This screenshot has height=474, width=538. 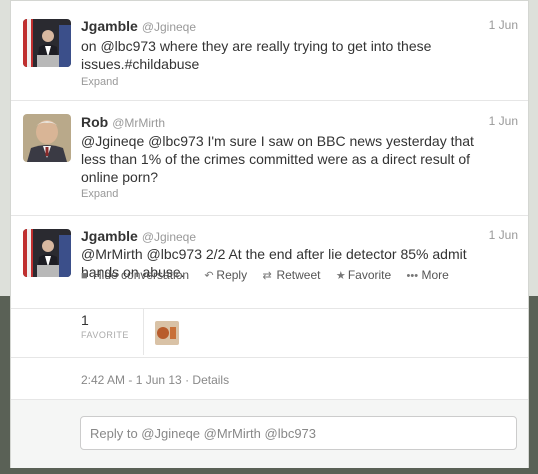 What do you see at coordinates (269, 333) in the screenshot?
I see `tweet-stats: 1 FAVORITE` at bounding box center [269, 333].